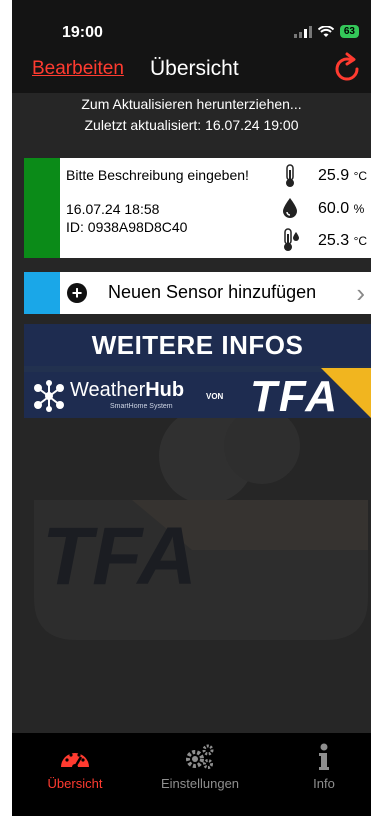  What do you see at coordinates (291, 239) in the screenshot?
I see `dewpoint-thermometer-icon` at bounding box center [291, 239].